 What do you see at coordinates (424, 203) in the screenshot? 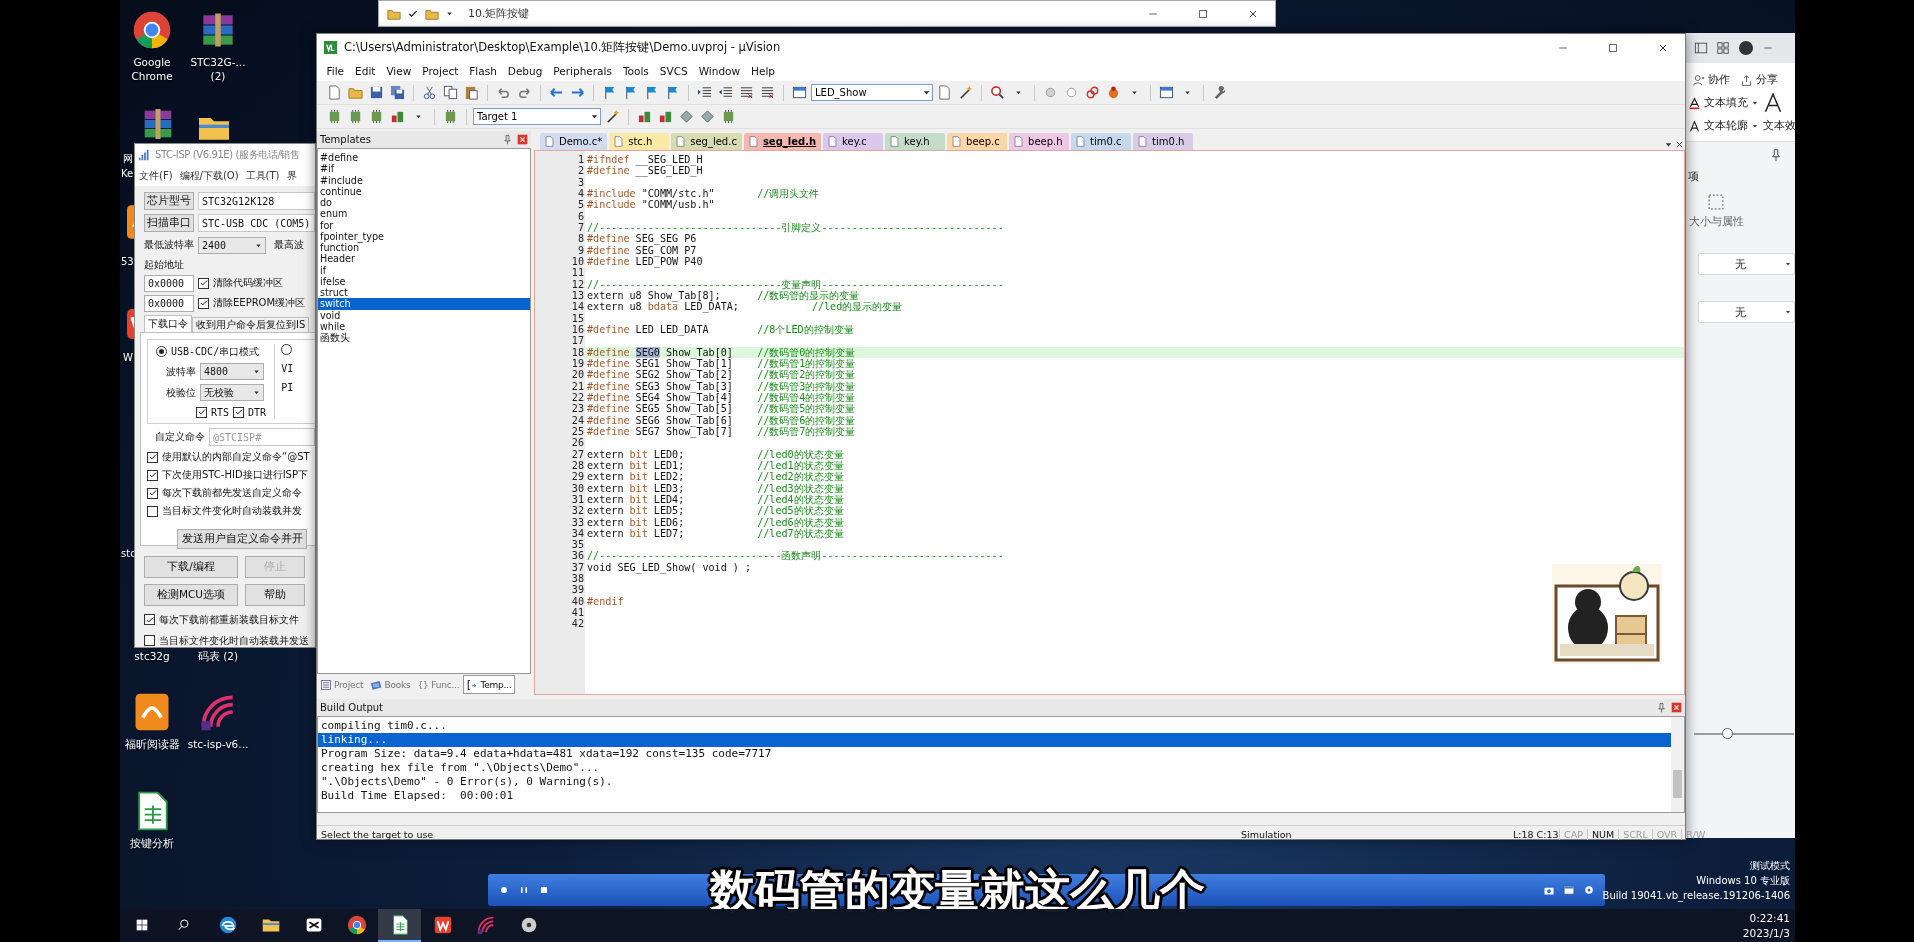
I see `template-item: do` at bounding box center [424, 203].